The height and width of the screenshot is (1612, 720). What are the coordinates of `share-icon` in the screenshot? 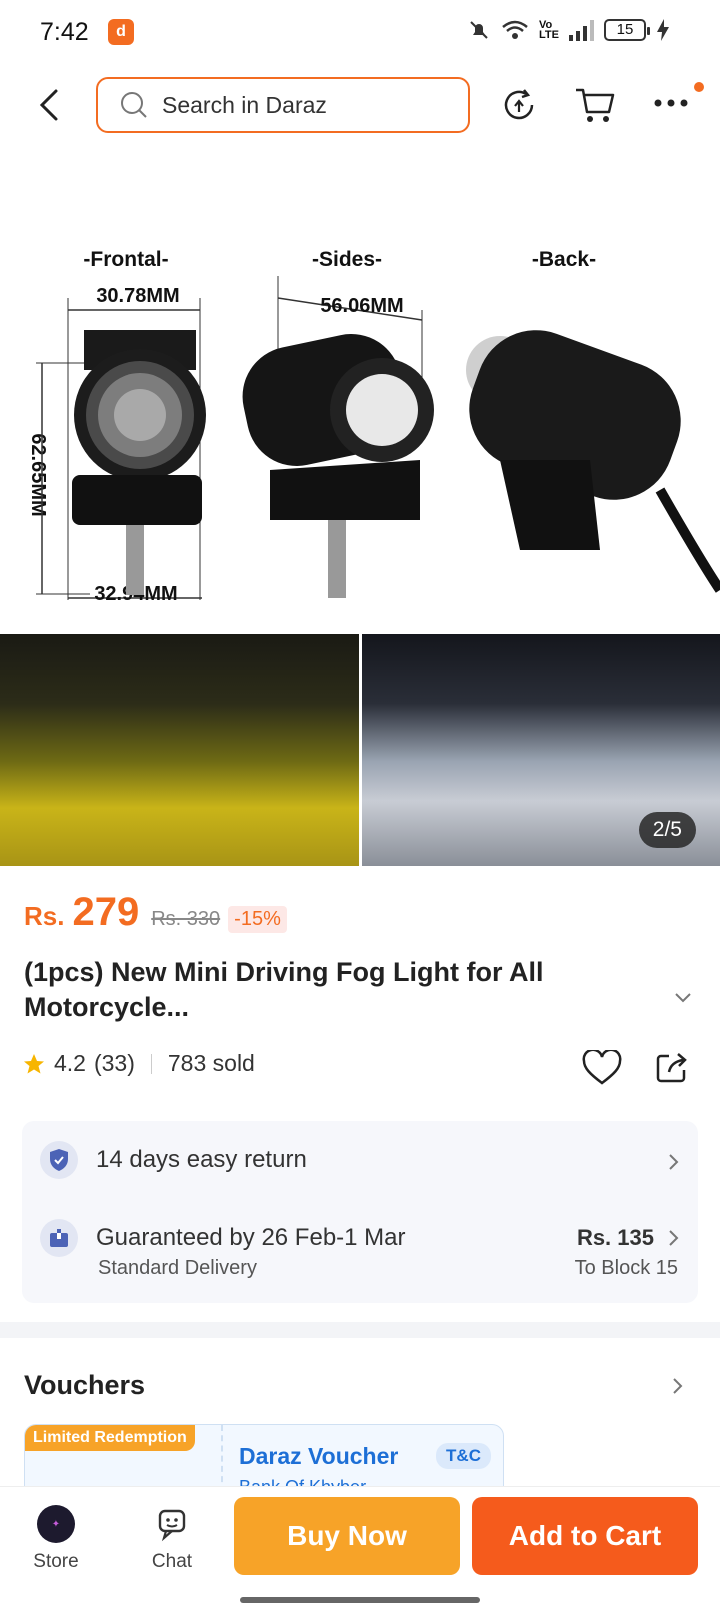 It's located at (672, 1067).